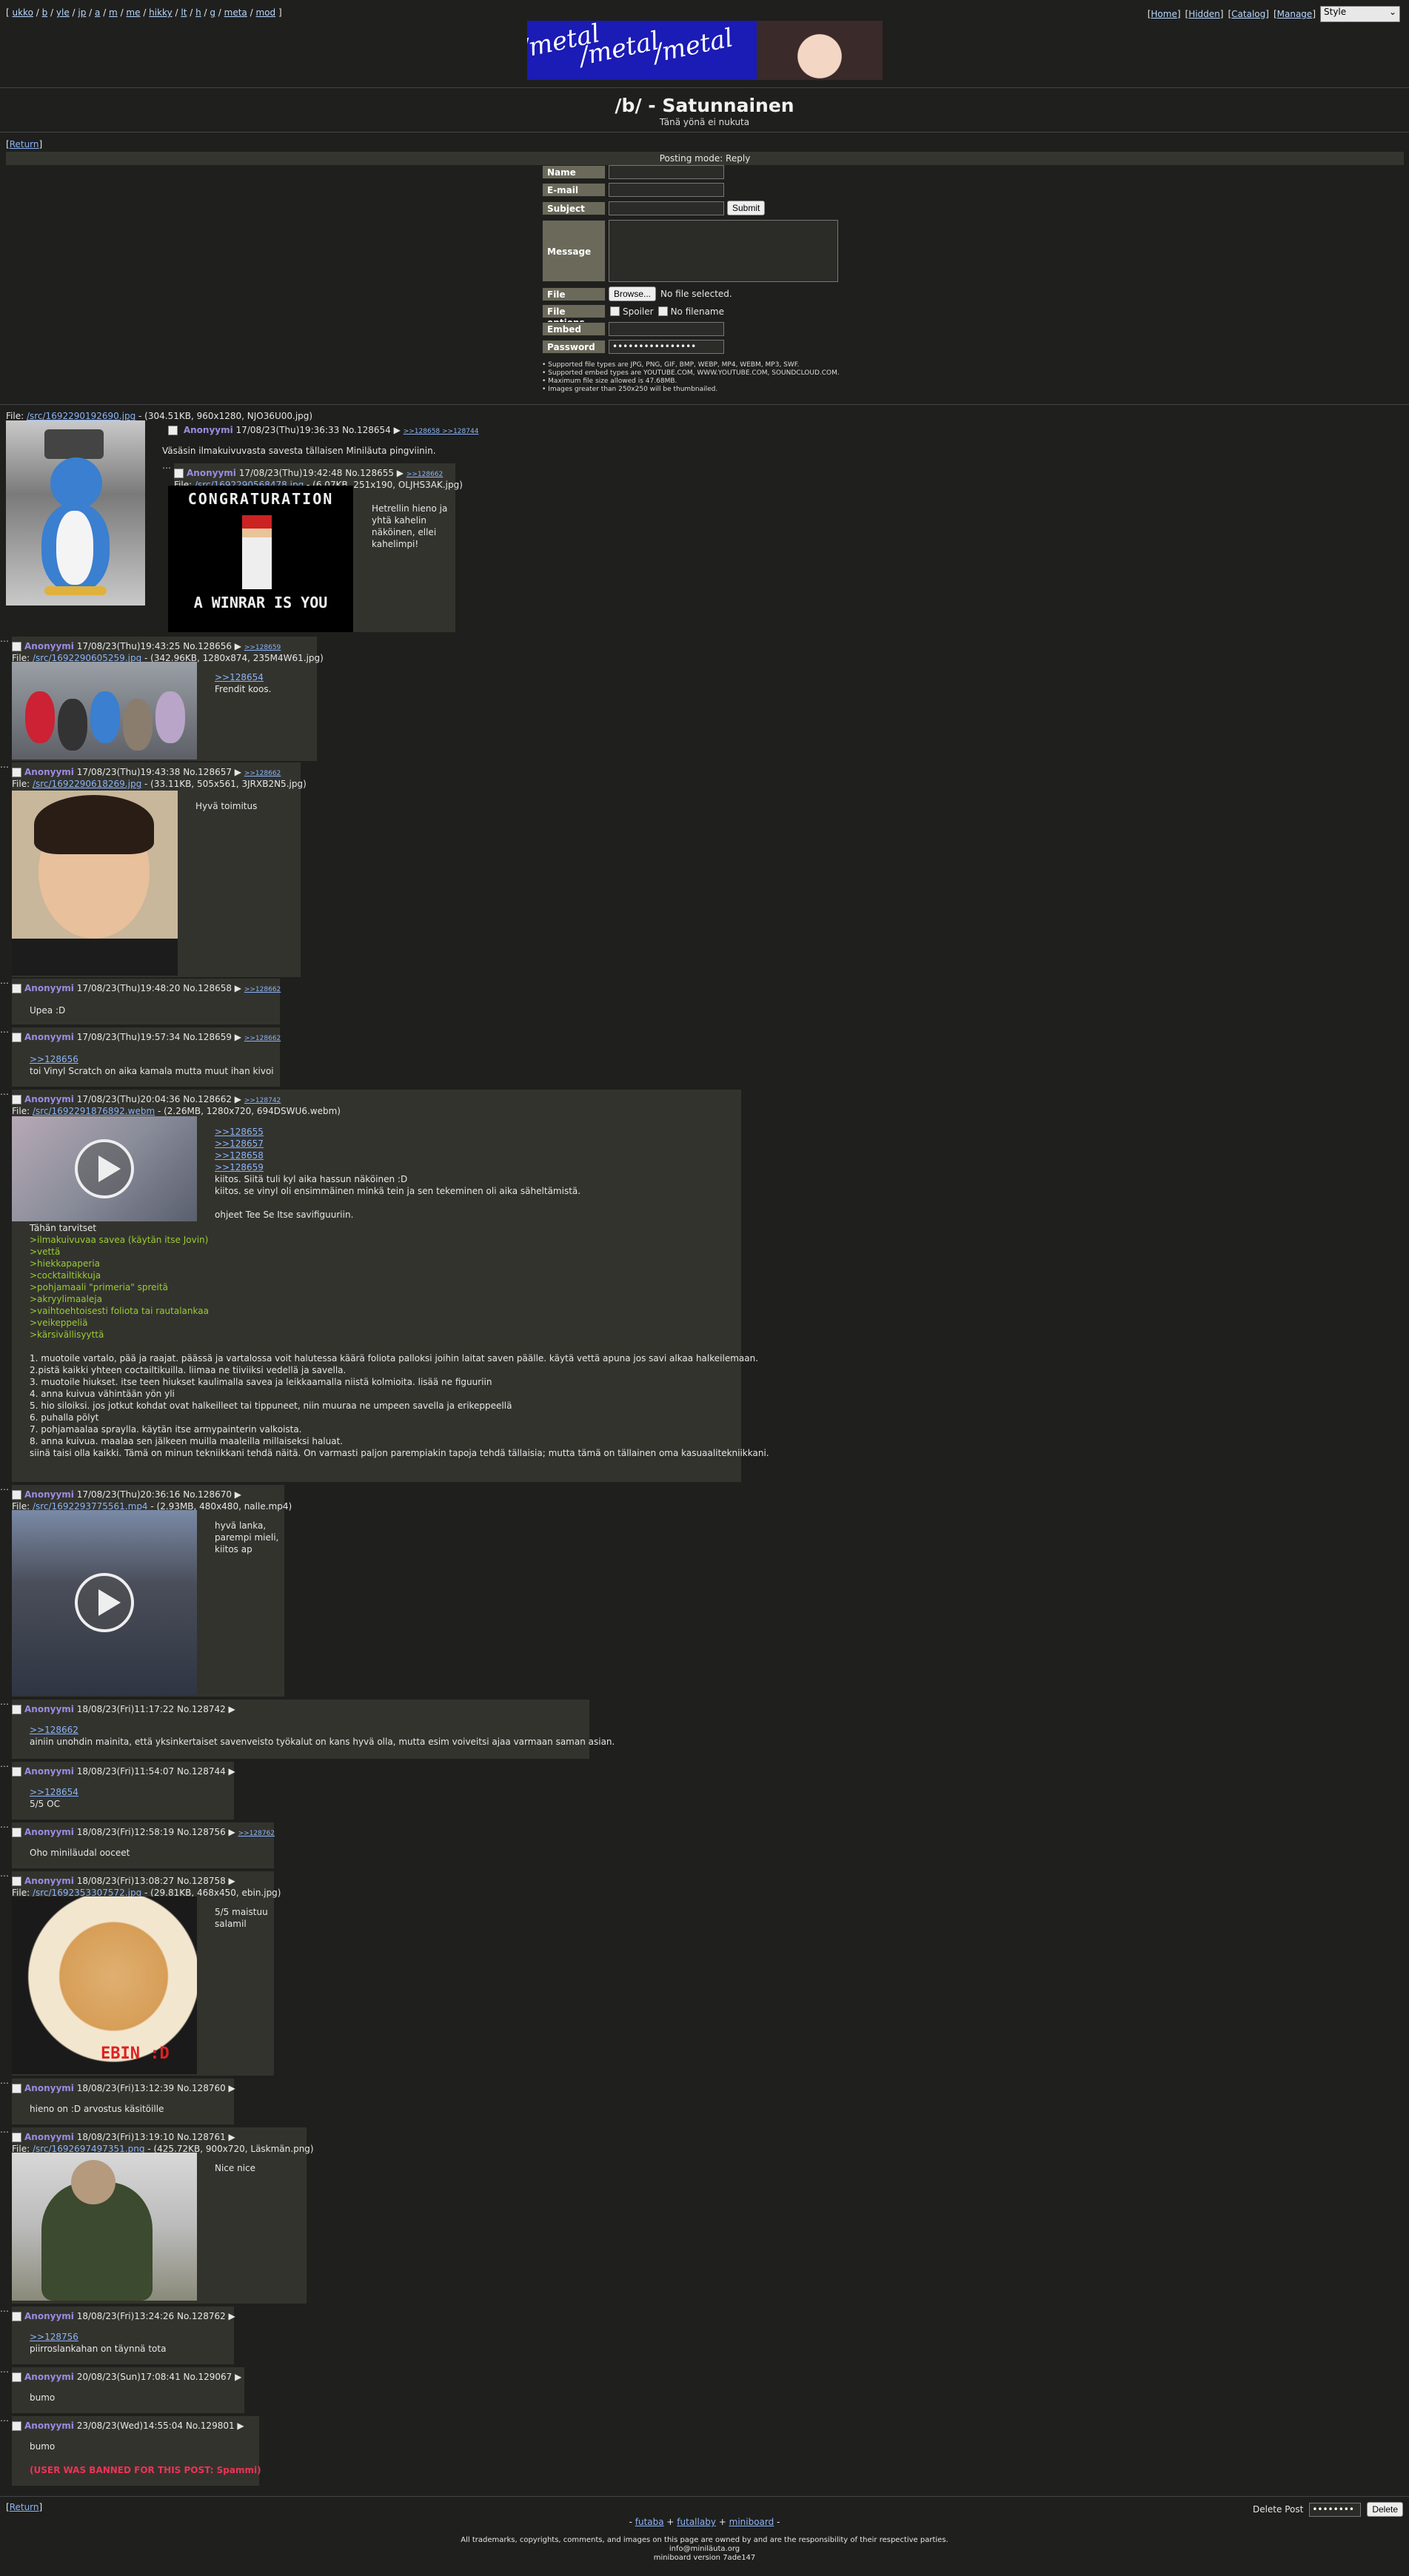  I want to click on post-thumbnail: CONGRATURATION A WINRAR IS YOU, so click(260, 559).